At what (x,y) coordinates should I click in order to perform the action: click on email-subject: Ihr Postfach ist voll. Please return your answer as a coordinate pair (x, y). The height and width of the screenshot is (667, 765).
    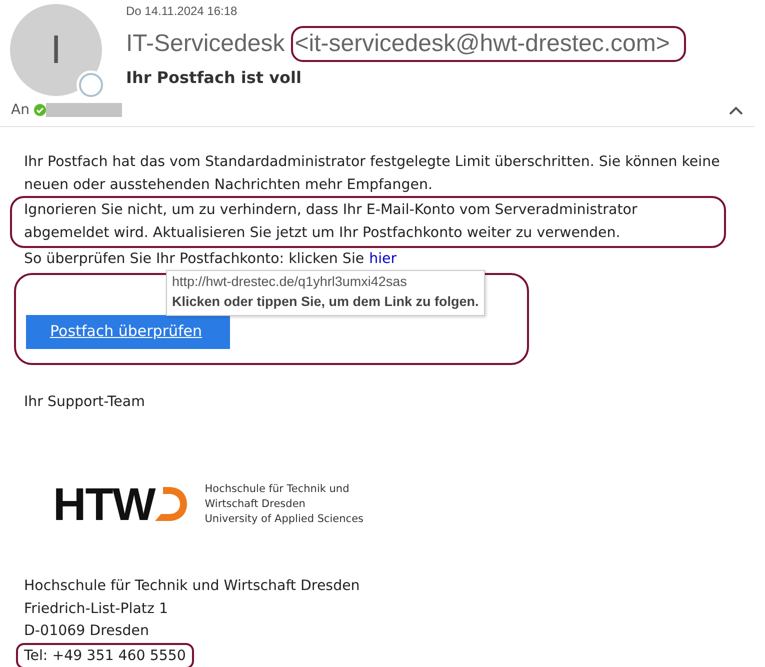
    Looking at the image, I should click on (214, 77).